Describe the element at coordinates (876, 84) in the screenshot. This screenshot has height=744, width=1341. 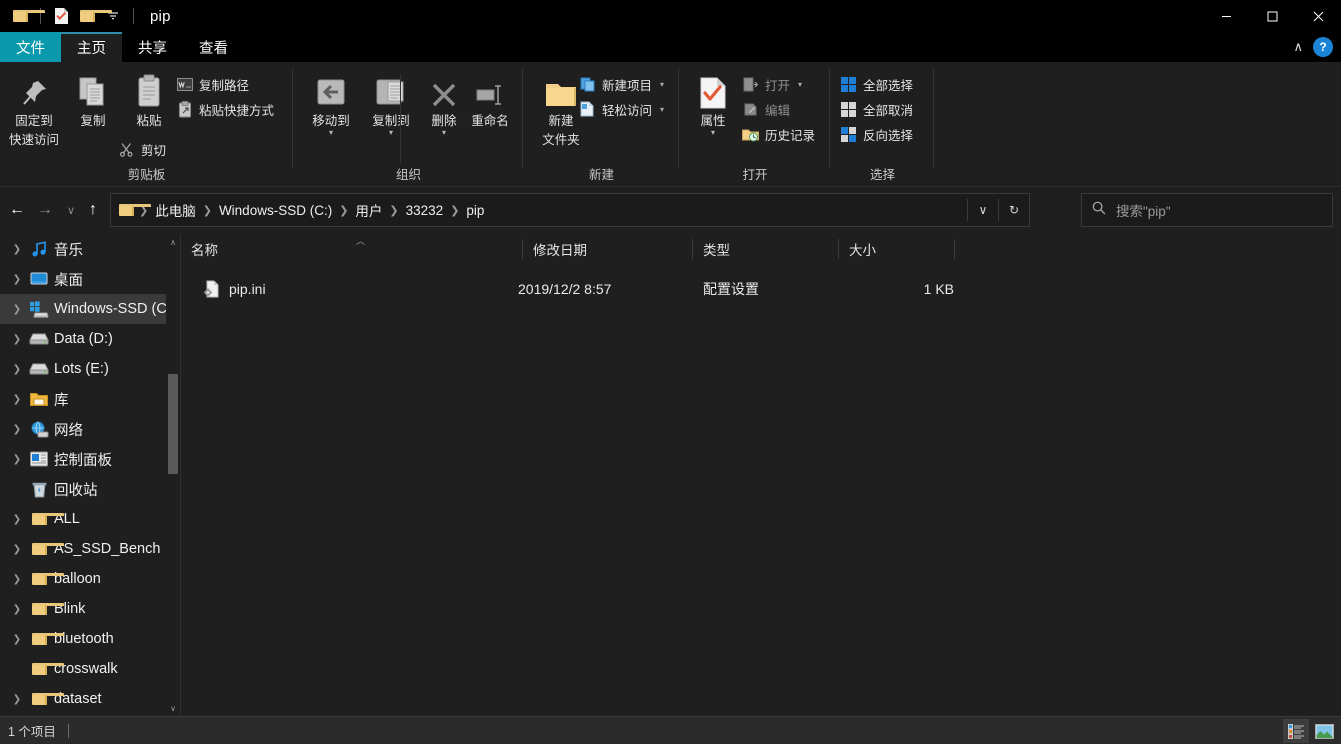
I see `select-all-button: 全部选择` at that location.